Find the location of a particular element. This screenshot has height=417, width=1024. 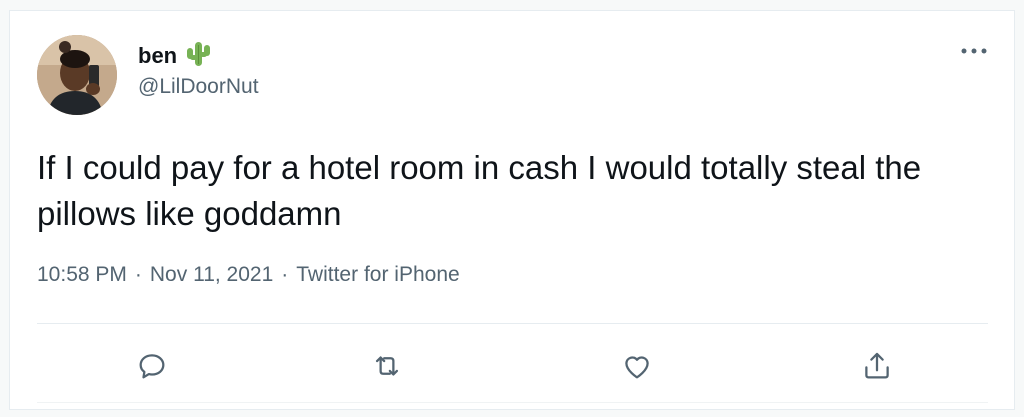

retweet-button is located at coordinates (387, 366).